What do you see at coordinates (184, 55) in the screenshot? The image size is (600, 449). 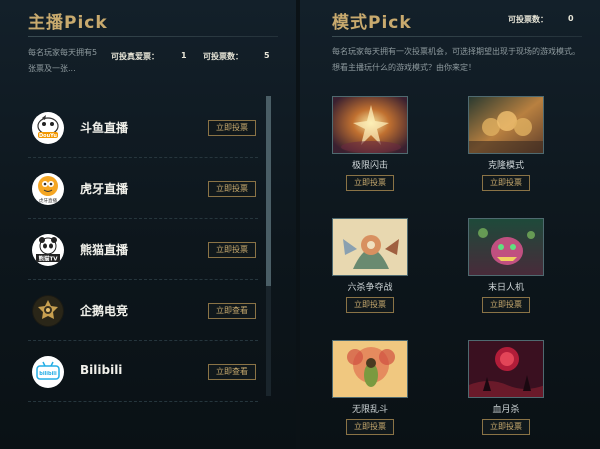 I see `real-votes-value: 1` at bounding box center [184, 55].